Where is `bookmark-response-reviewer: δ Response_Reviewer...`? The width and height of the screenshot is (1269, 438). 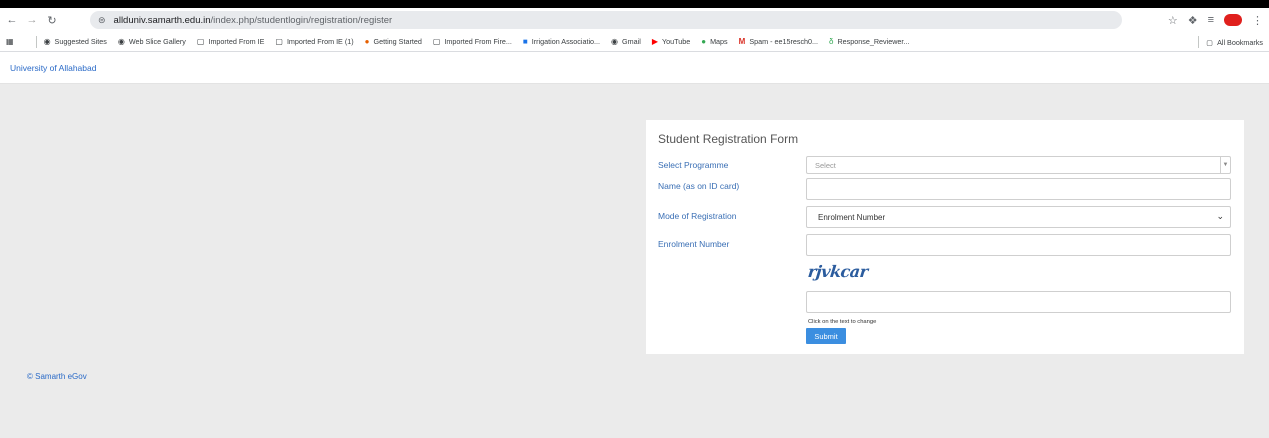
bookmark-response-reviewer: δ Response_Reviewer... is located at coordinates (869, 41).